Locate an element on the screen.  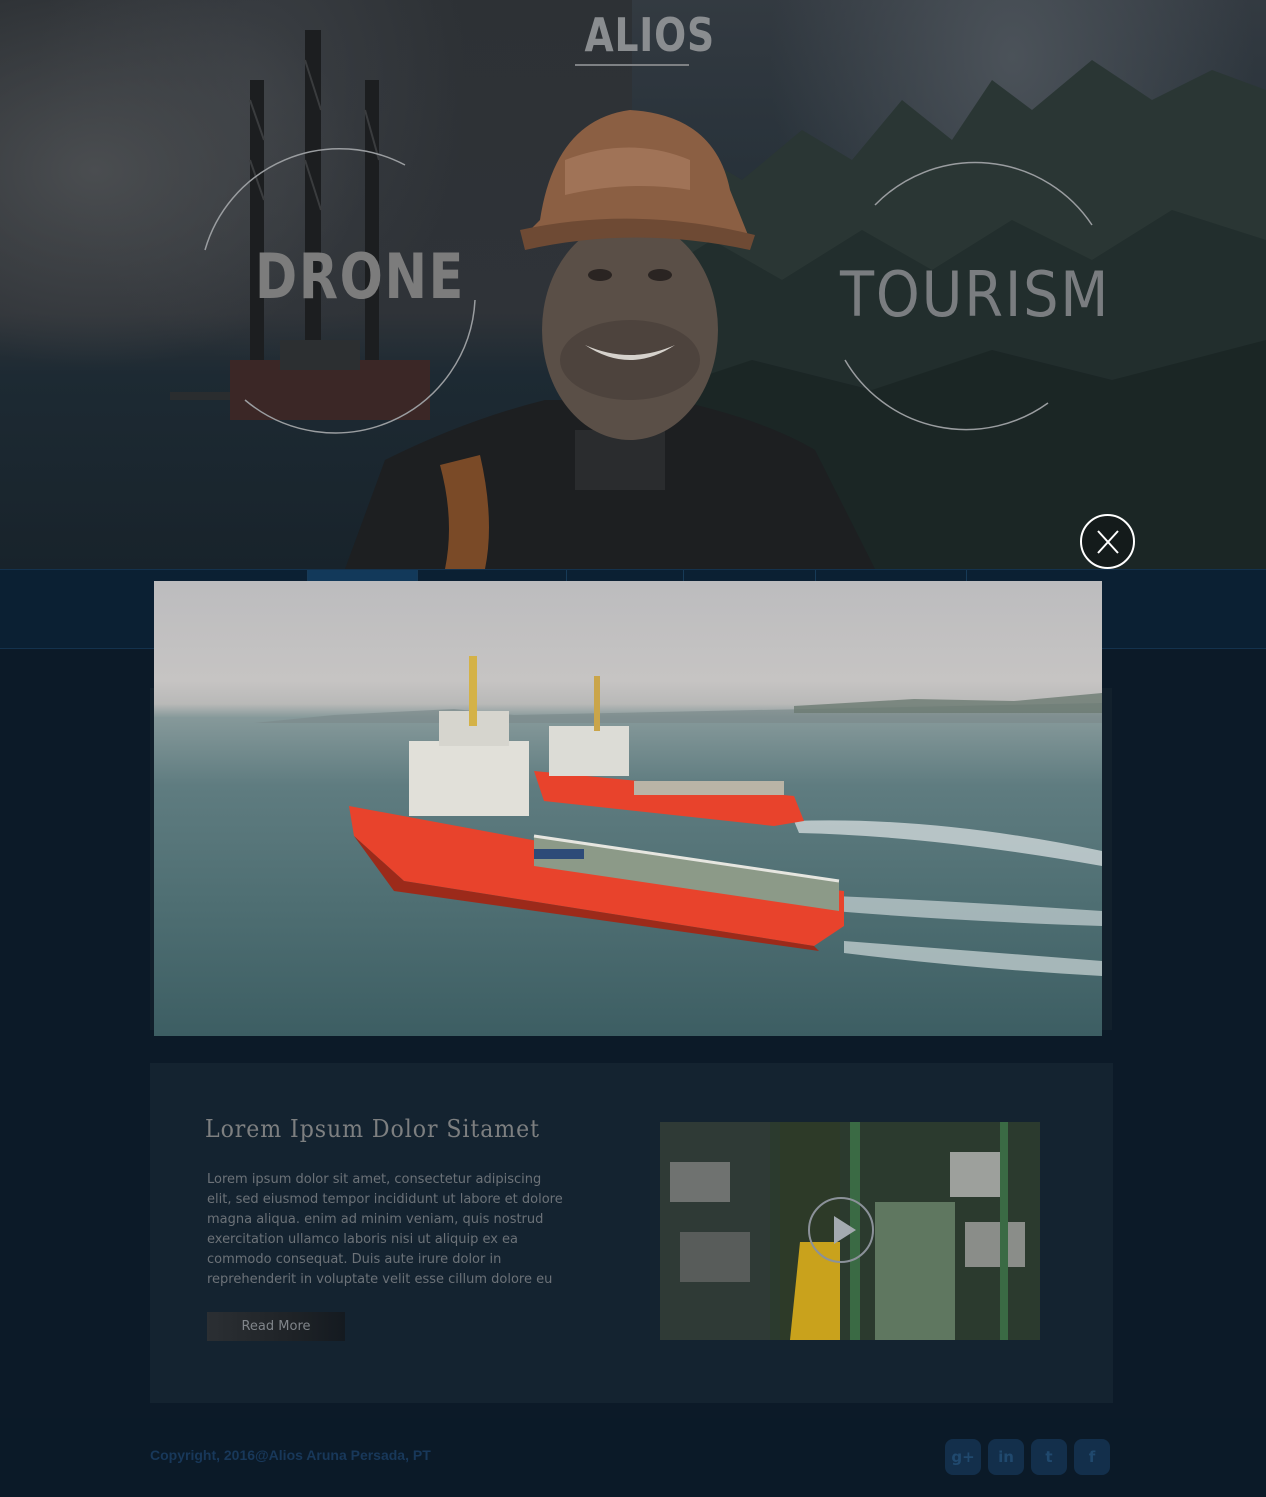
article-title: Lorem Ipsum Dolor Sitamet is located at coordinates (372, 1129).